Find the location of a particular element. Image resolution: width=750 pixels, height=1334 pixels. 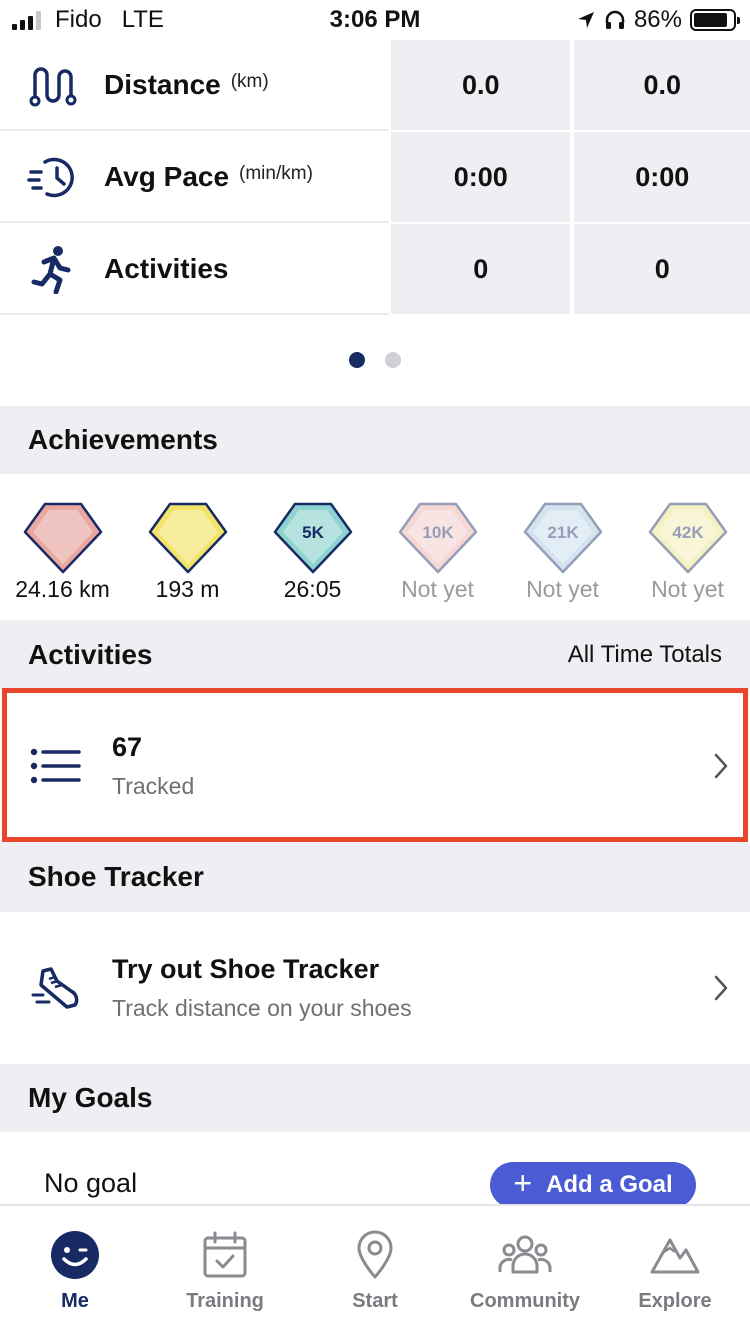

achievements-header: Achievements is located at coordinates (375, 440).